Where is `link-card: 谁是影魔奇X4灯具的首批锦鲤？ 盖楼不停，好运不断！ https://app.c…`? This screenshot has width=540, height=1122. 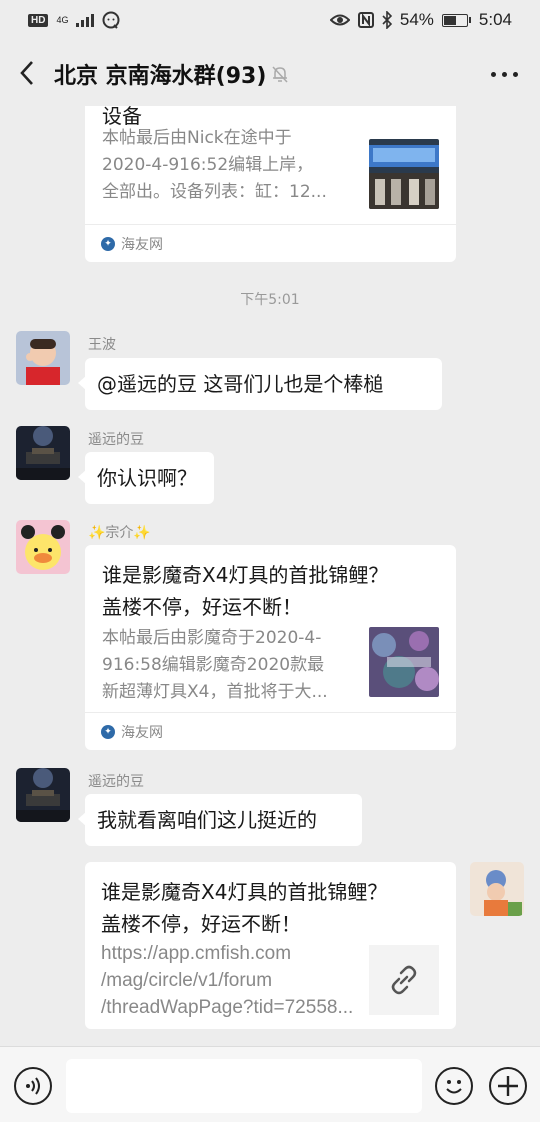
link-card: 谁是影魔奇X4灯具的首批锦鲤？ 盖楼不停，好运不断！ https://app.c… is located at coordinates (270, 945).